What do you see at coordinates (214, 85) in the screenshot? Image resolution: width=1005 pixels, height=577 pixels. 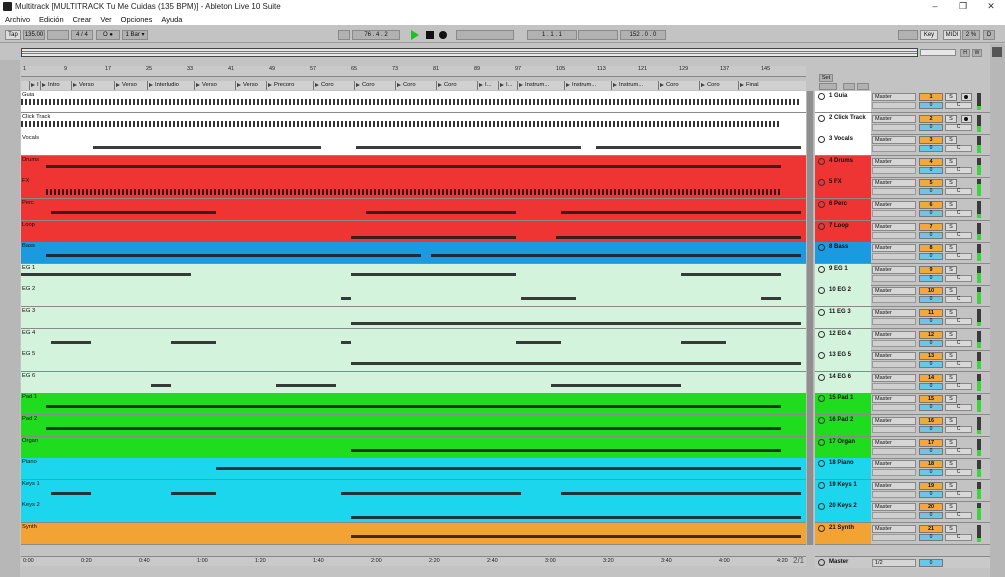 I see `locator-marker: Verso` at bounding box center [214, 85].